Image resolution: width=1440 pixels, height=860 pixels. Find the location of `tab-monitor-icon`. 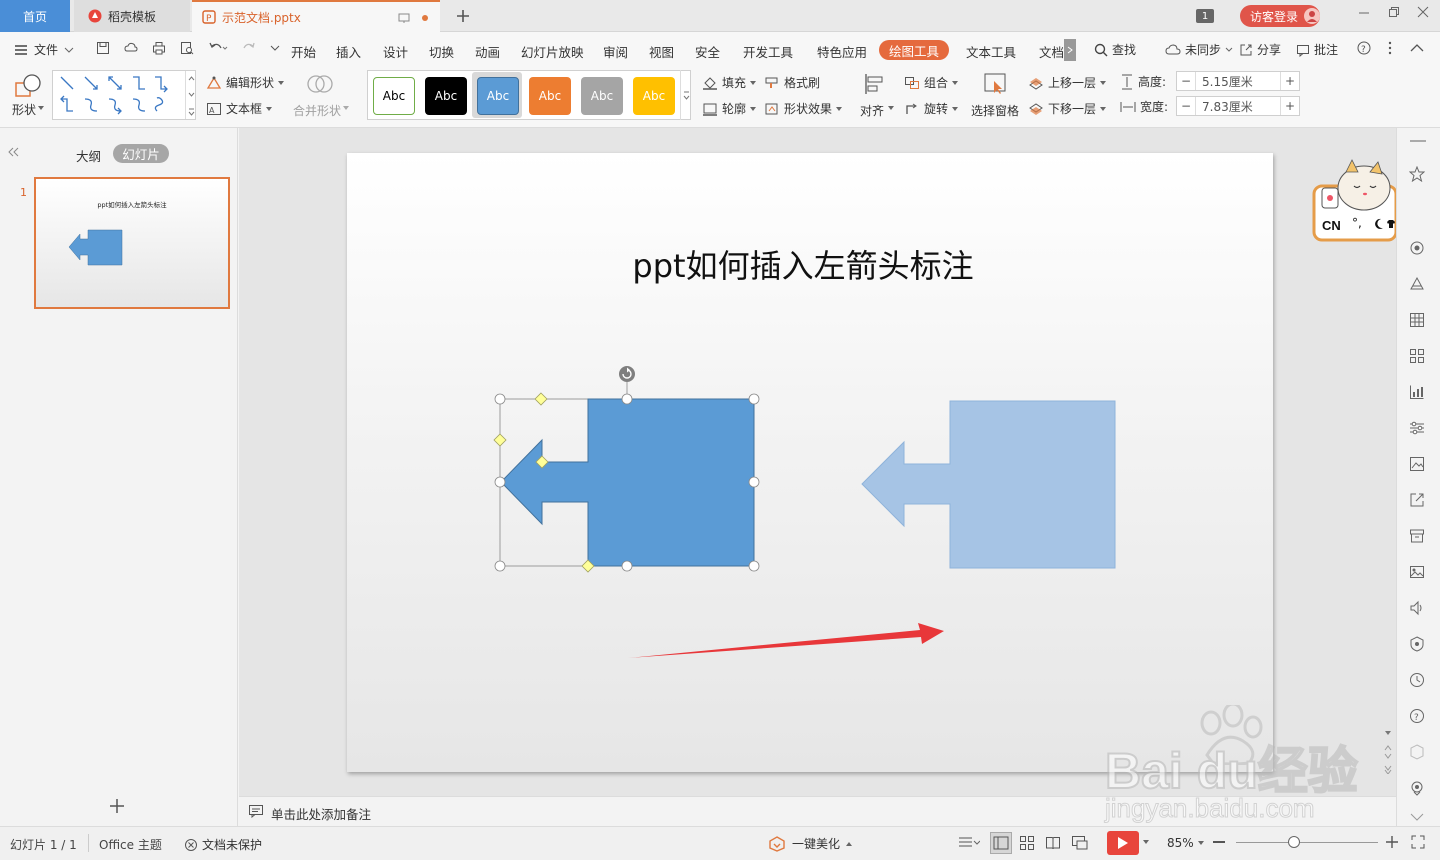

tab-monitor-icon is located at coordinates (404, 18).